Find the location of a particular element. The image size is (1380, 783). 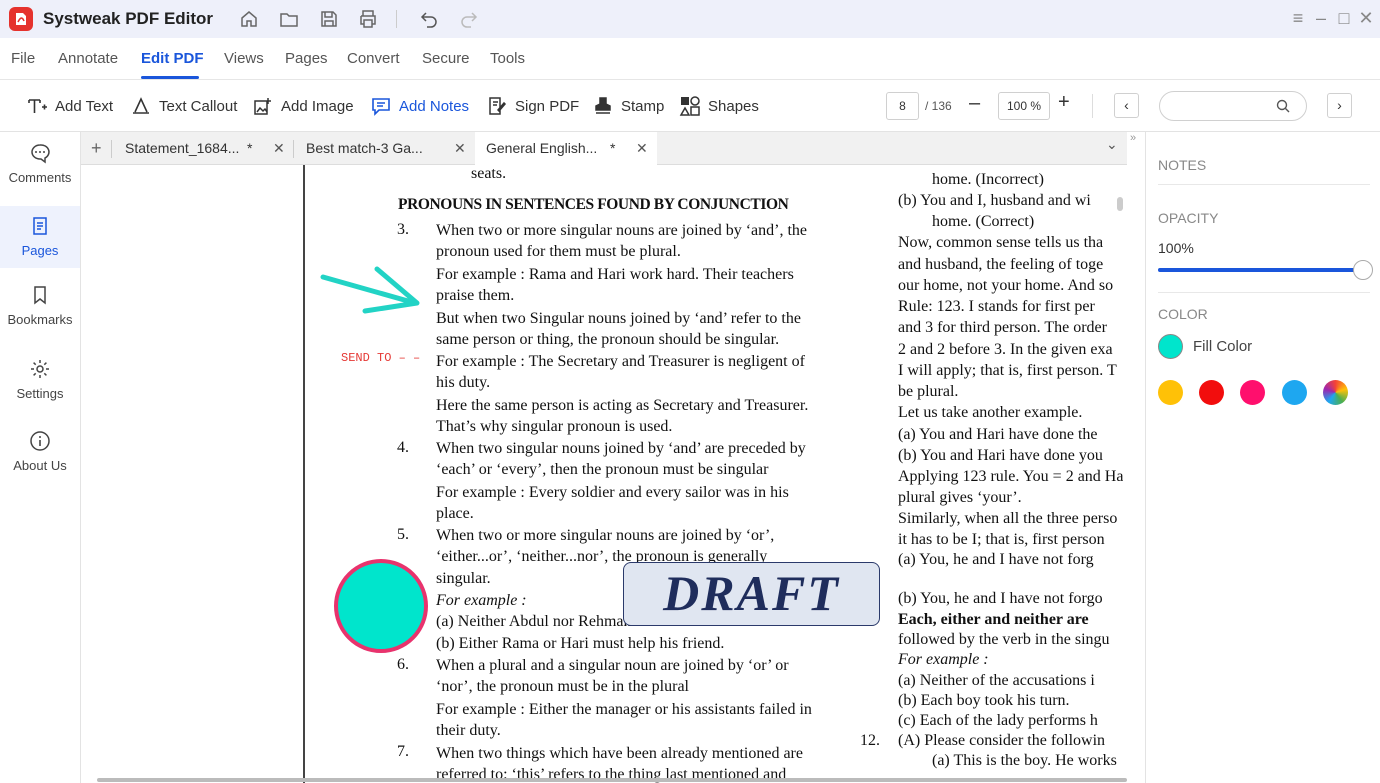

zoom-level-input: 100 % is located at coordinates (1024, 106).